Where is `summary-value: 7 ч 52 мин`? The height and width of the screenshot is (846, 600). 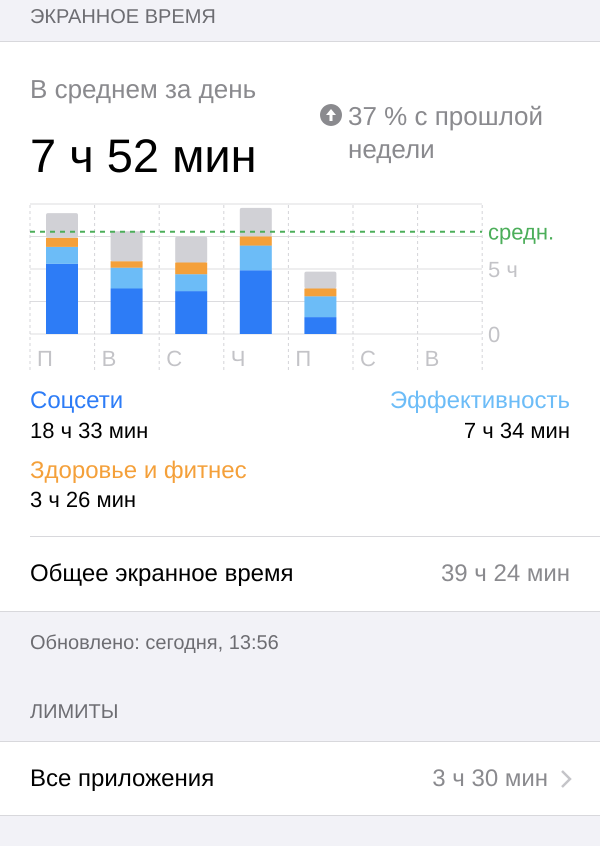 summary-value: 7 ч 52 мин is located at coordinates (143, 155).